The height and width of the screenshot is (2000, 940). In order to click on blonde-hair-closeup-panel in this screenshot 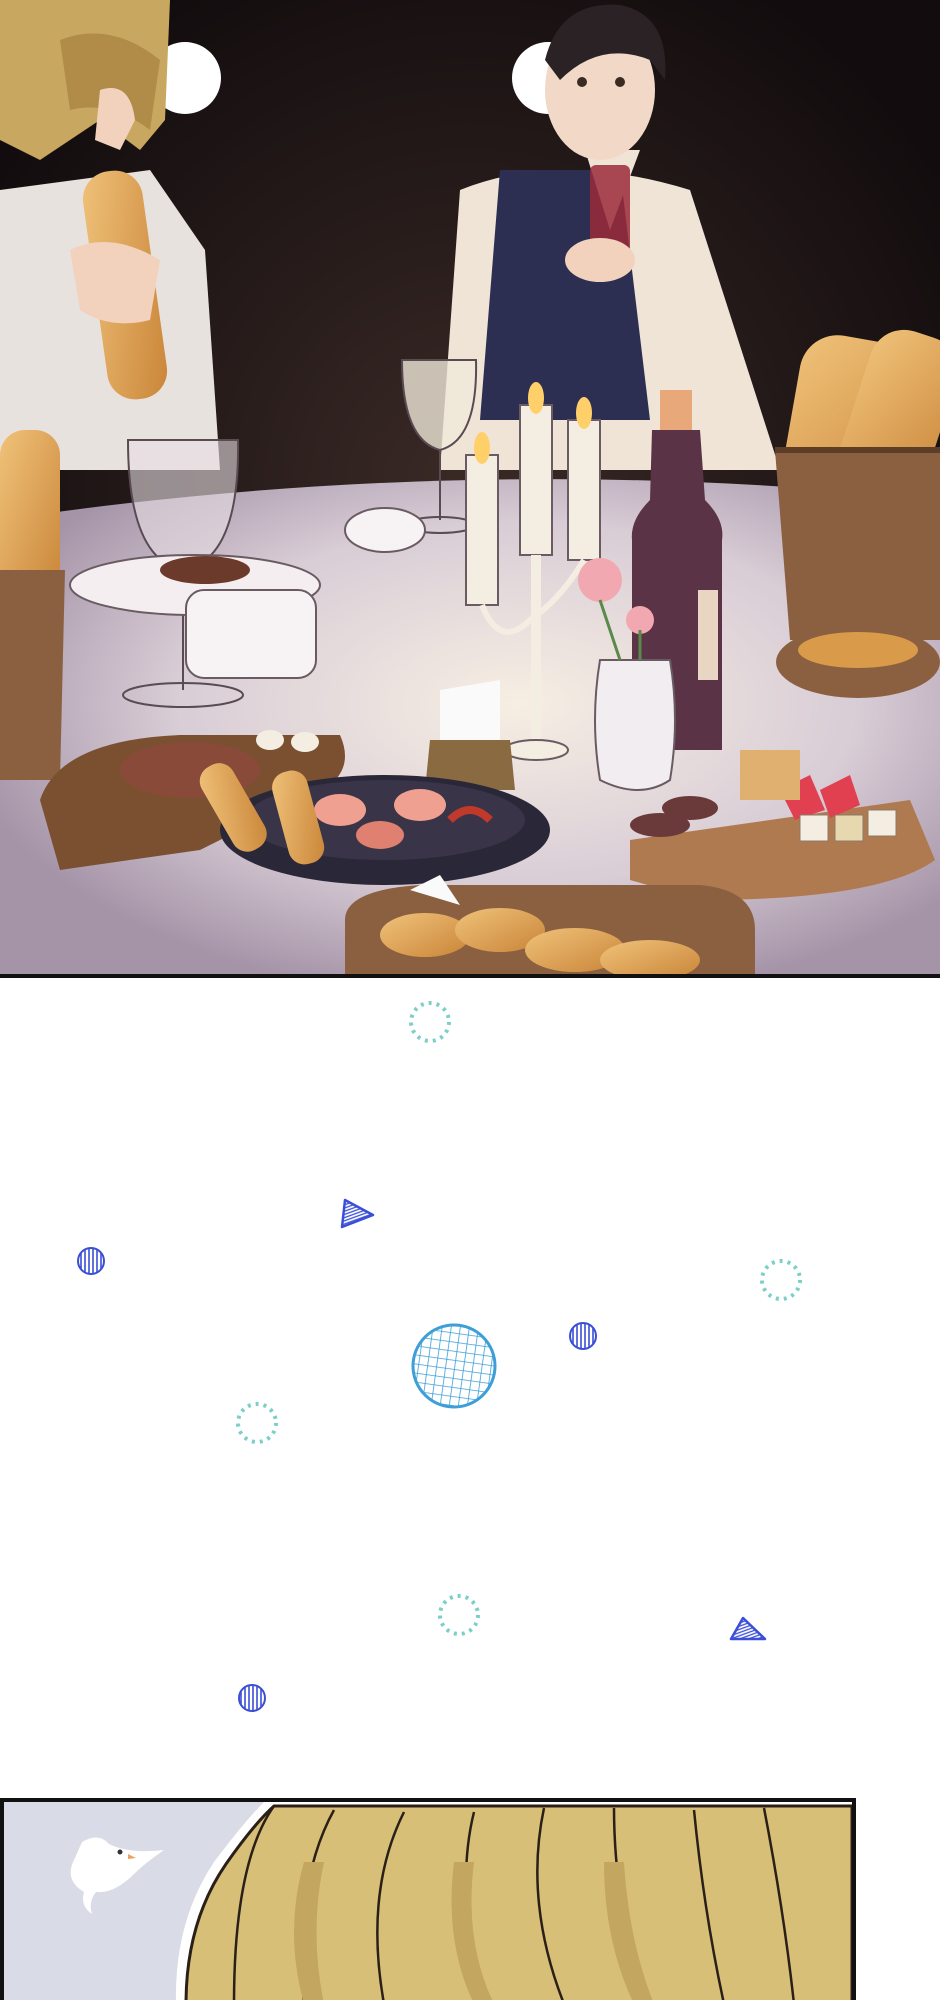, I will do `click(428, 1899)`.